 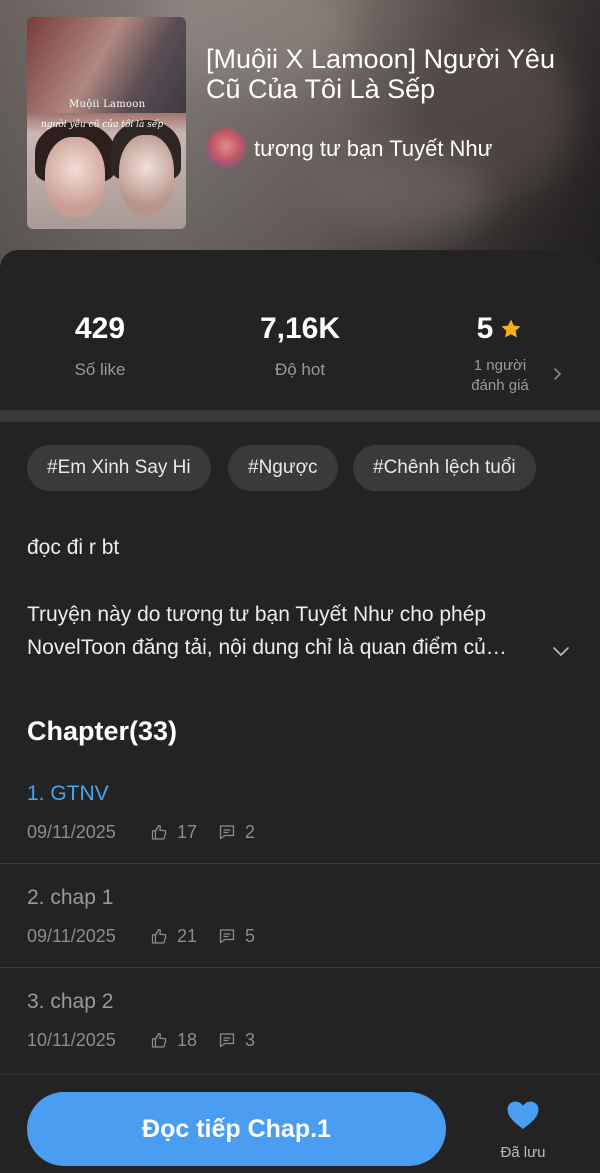 I want to click on save-label: Đã lưu, so click(x=523, y=1152).